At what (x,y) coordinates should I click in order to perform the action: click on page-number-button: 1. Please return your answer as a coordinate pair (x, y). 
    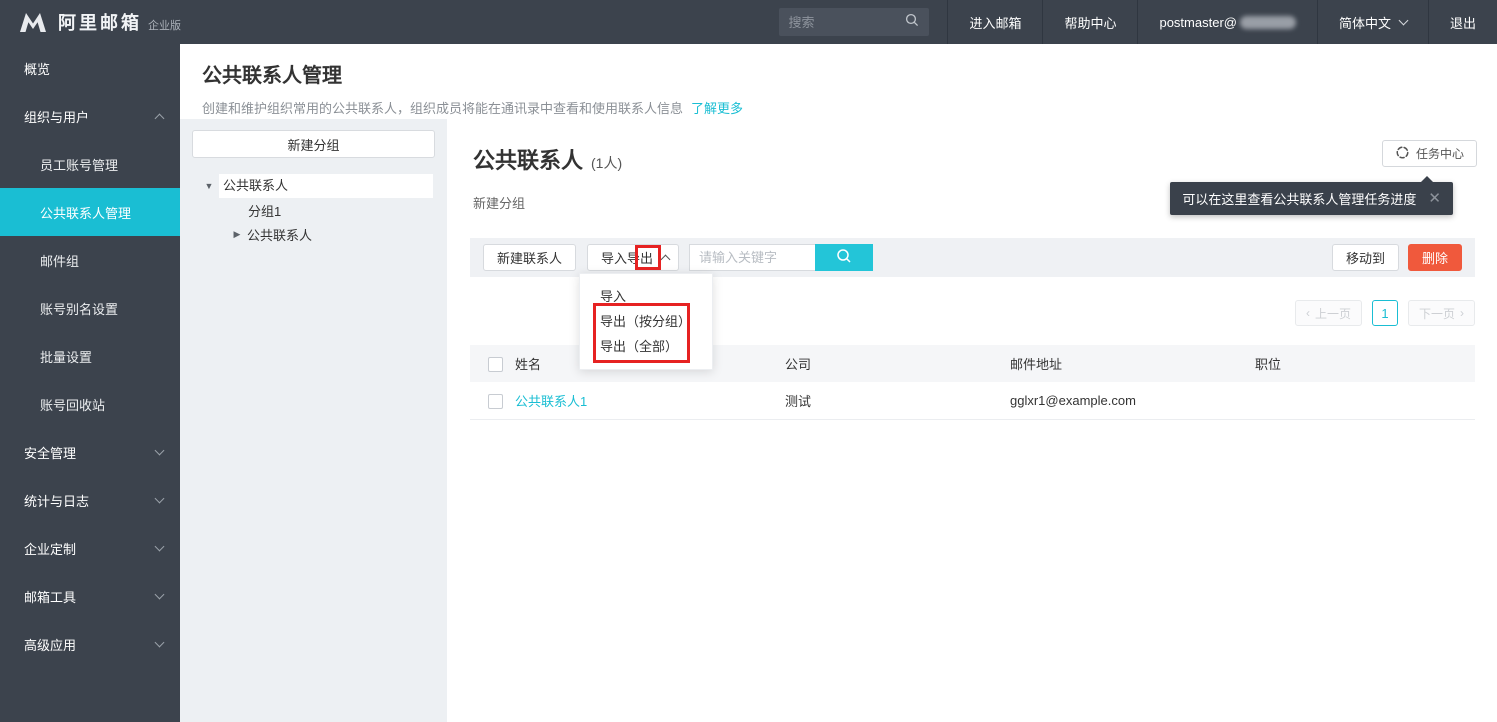
    Looking at the image, I should click on (1384, 313).